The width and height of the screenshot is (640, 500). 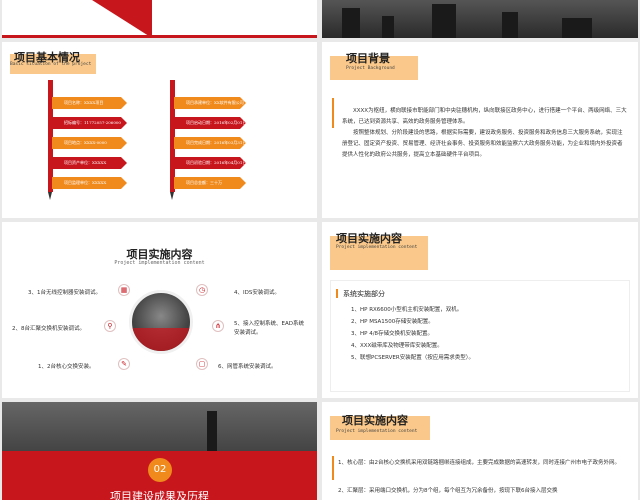 I want to click on list-item: 2、HP MSA1500存储安装配置。, so click(x=392, y=322).